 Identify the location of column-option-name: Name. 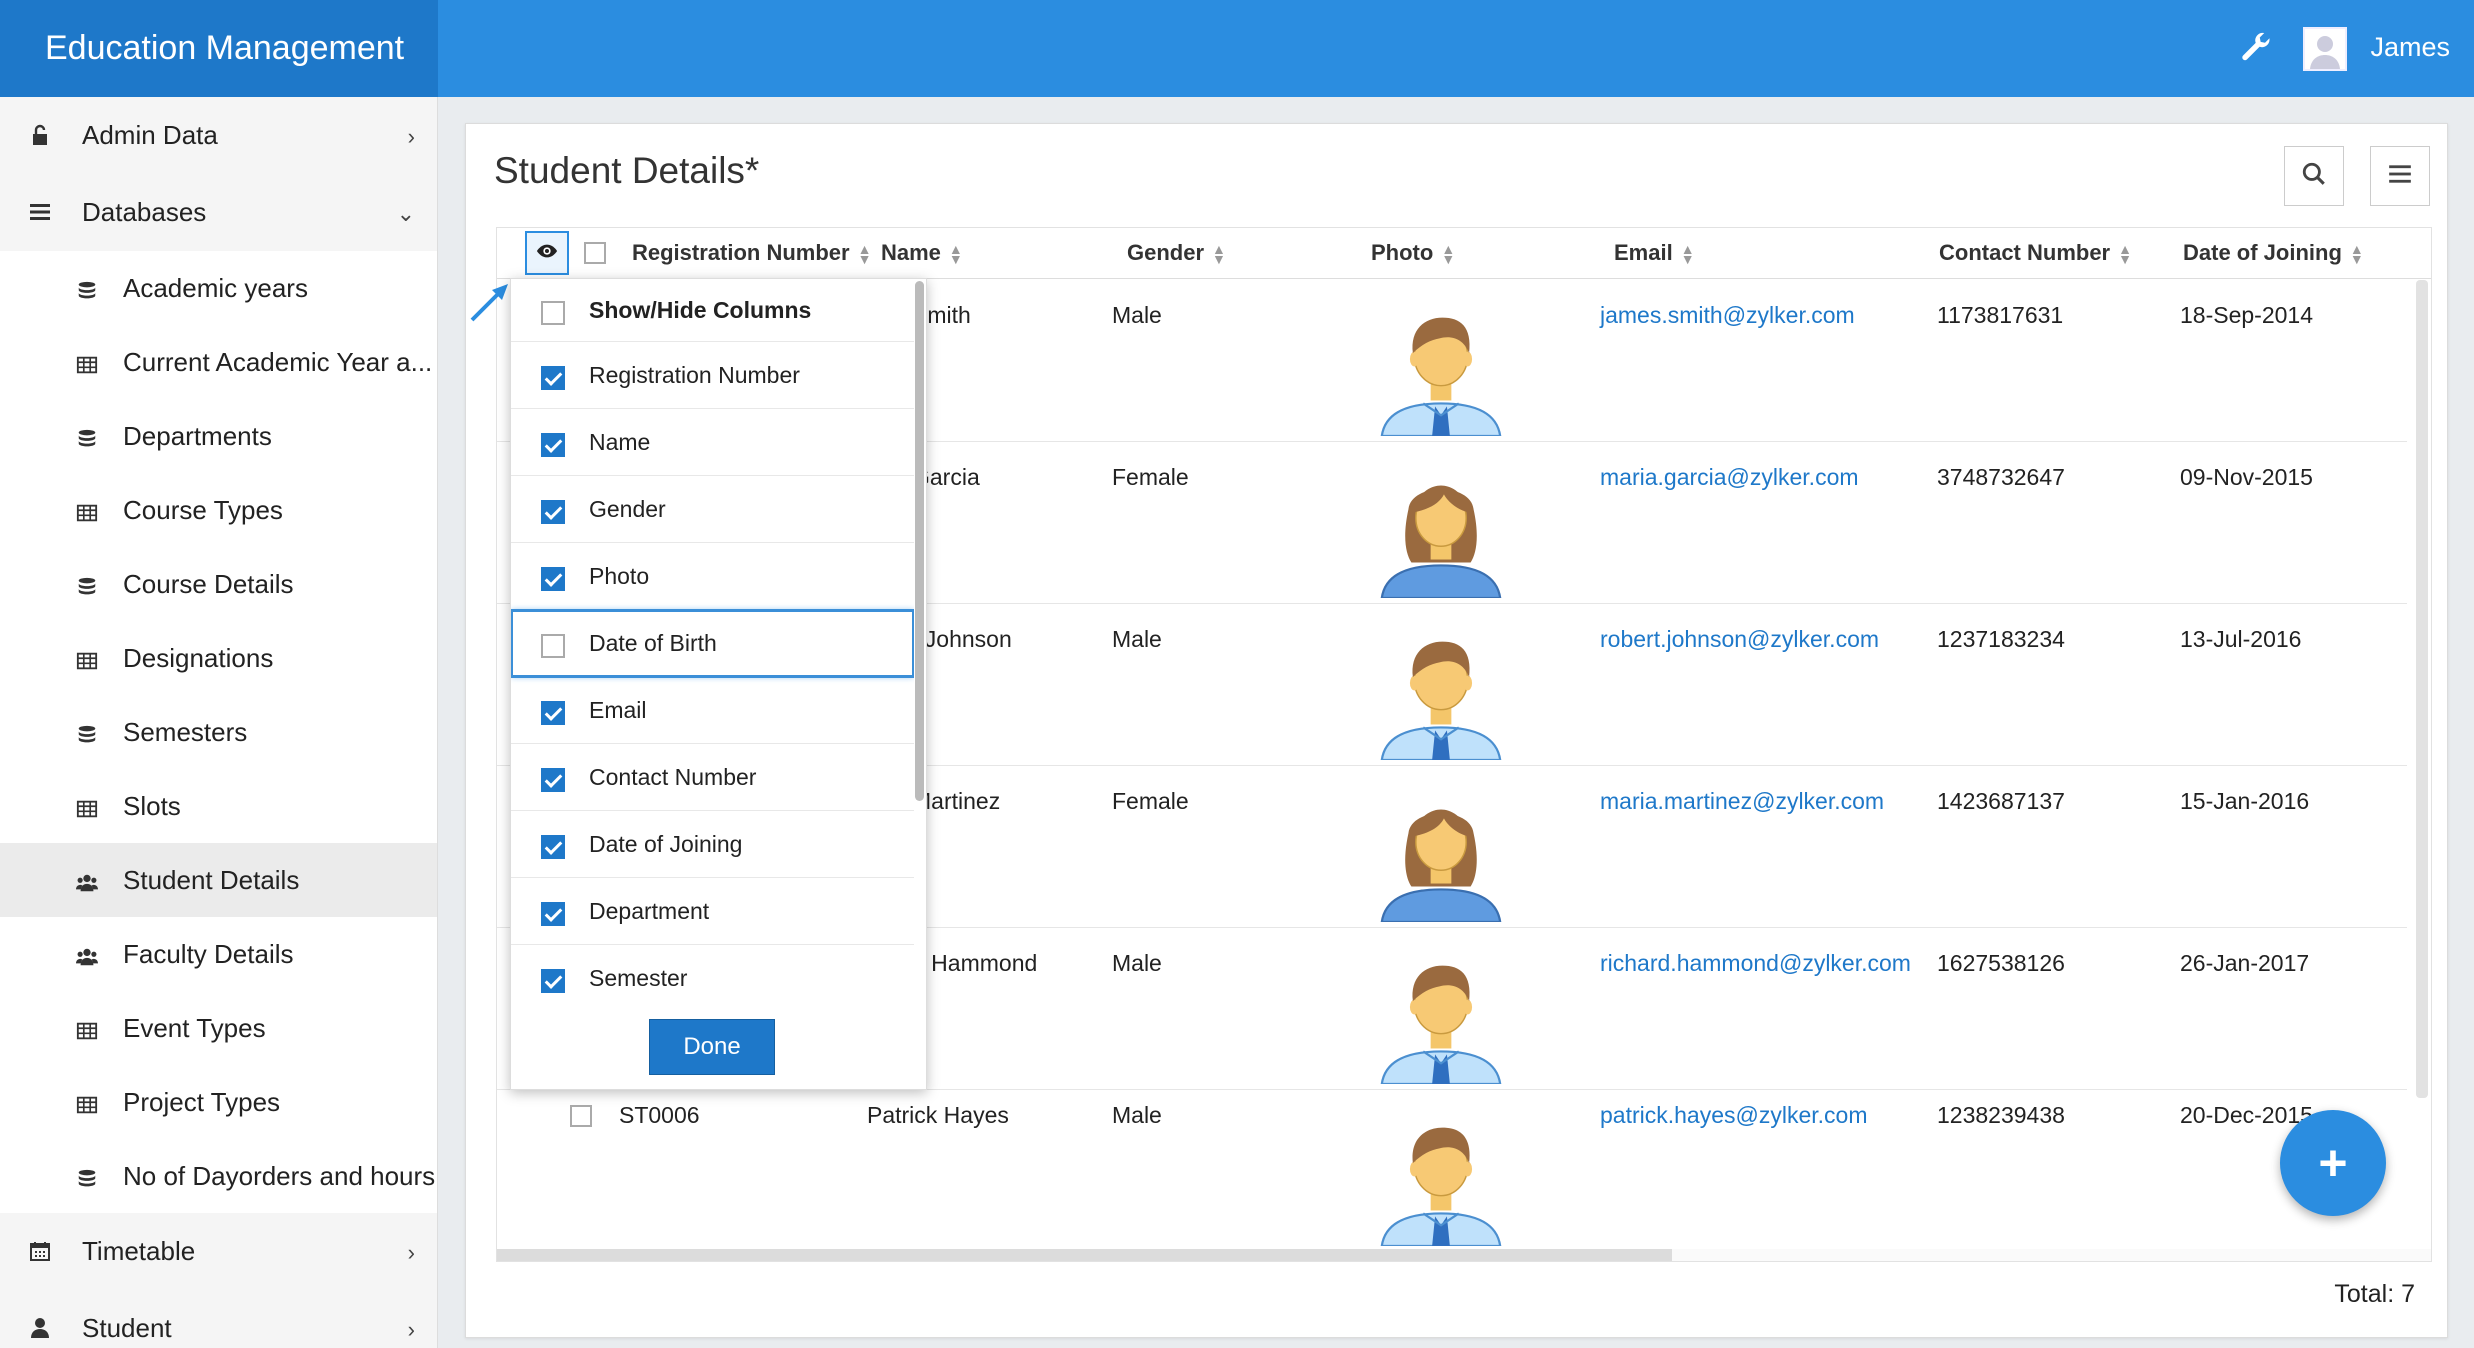
(712, 442).